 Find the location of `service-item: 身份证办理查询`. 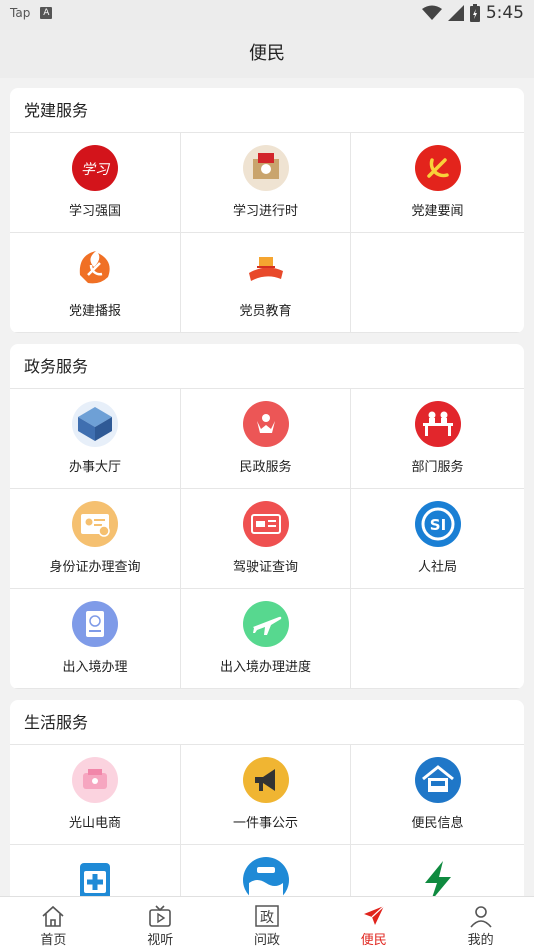

service-item: 身份证办理查询 is located at coordinates (95, 539).